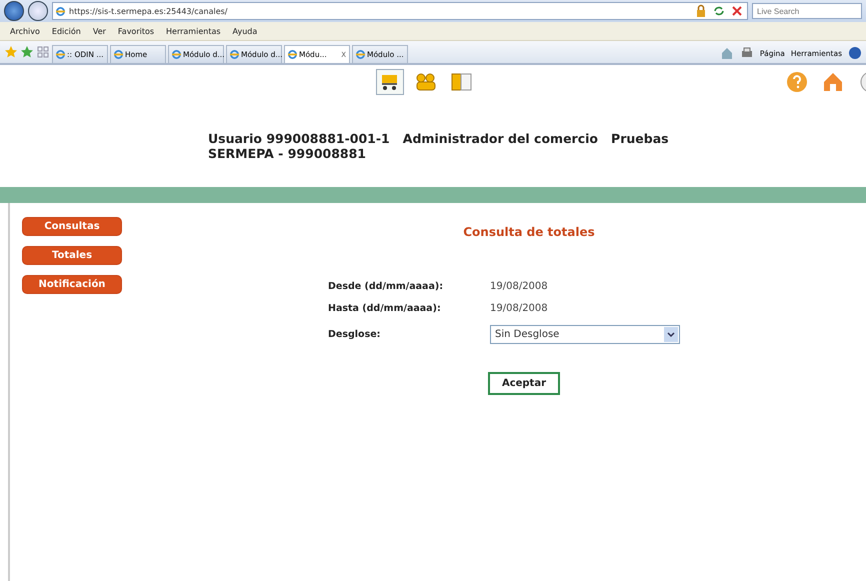 Image resolution: width=866 pixels, height=581 pixels. Describe the element at coordinates (737, 11) in the screenshot. I see `close-icon` at that location.